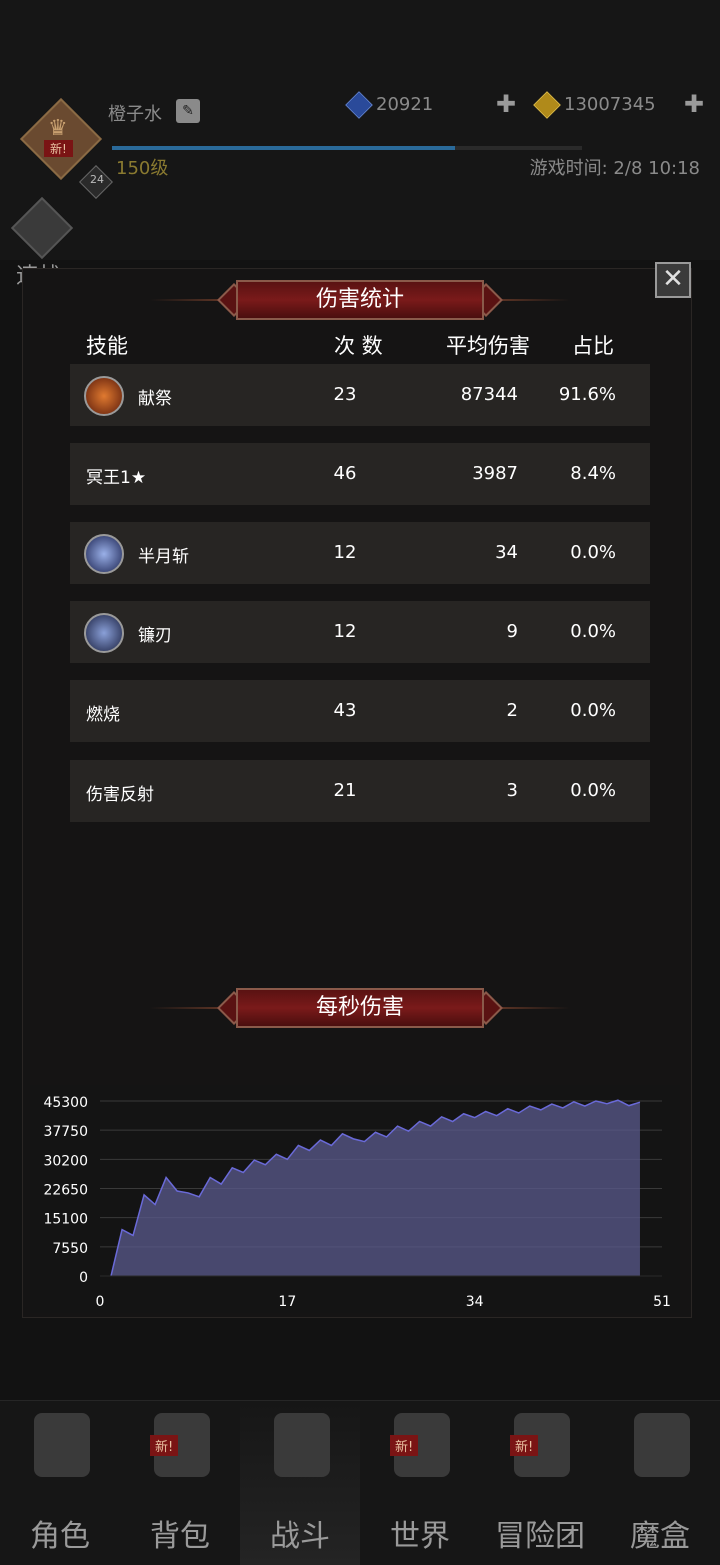  What do you see at coordinates (662, 1445) in the screenshot?
I see `magic-cube-icon` at bounding box center [662, 1445].